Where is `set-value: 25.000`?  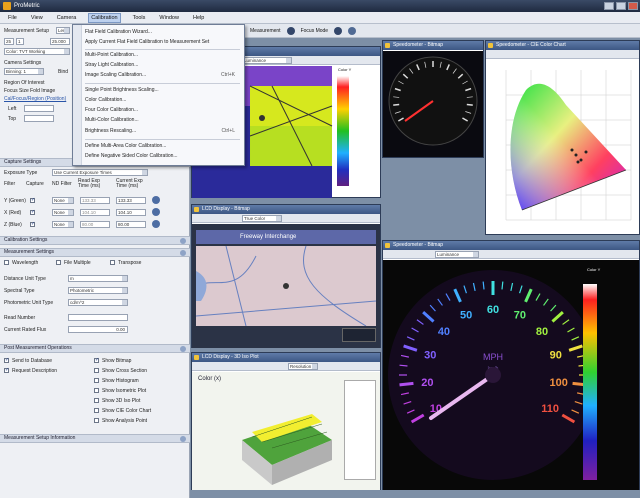 set-value: 25.000 is located at coordinates (60, 41).